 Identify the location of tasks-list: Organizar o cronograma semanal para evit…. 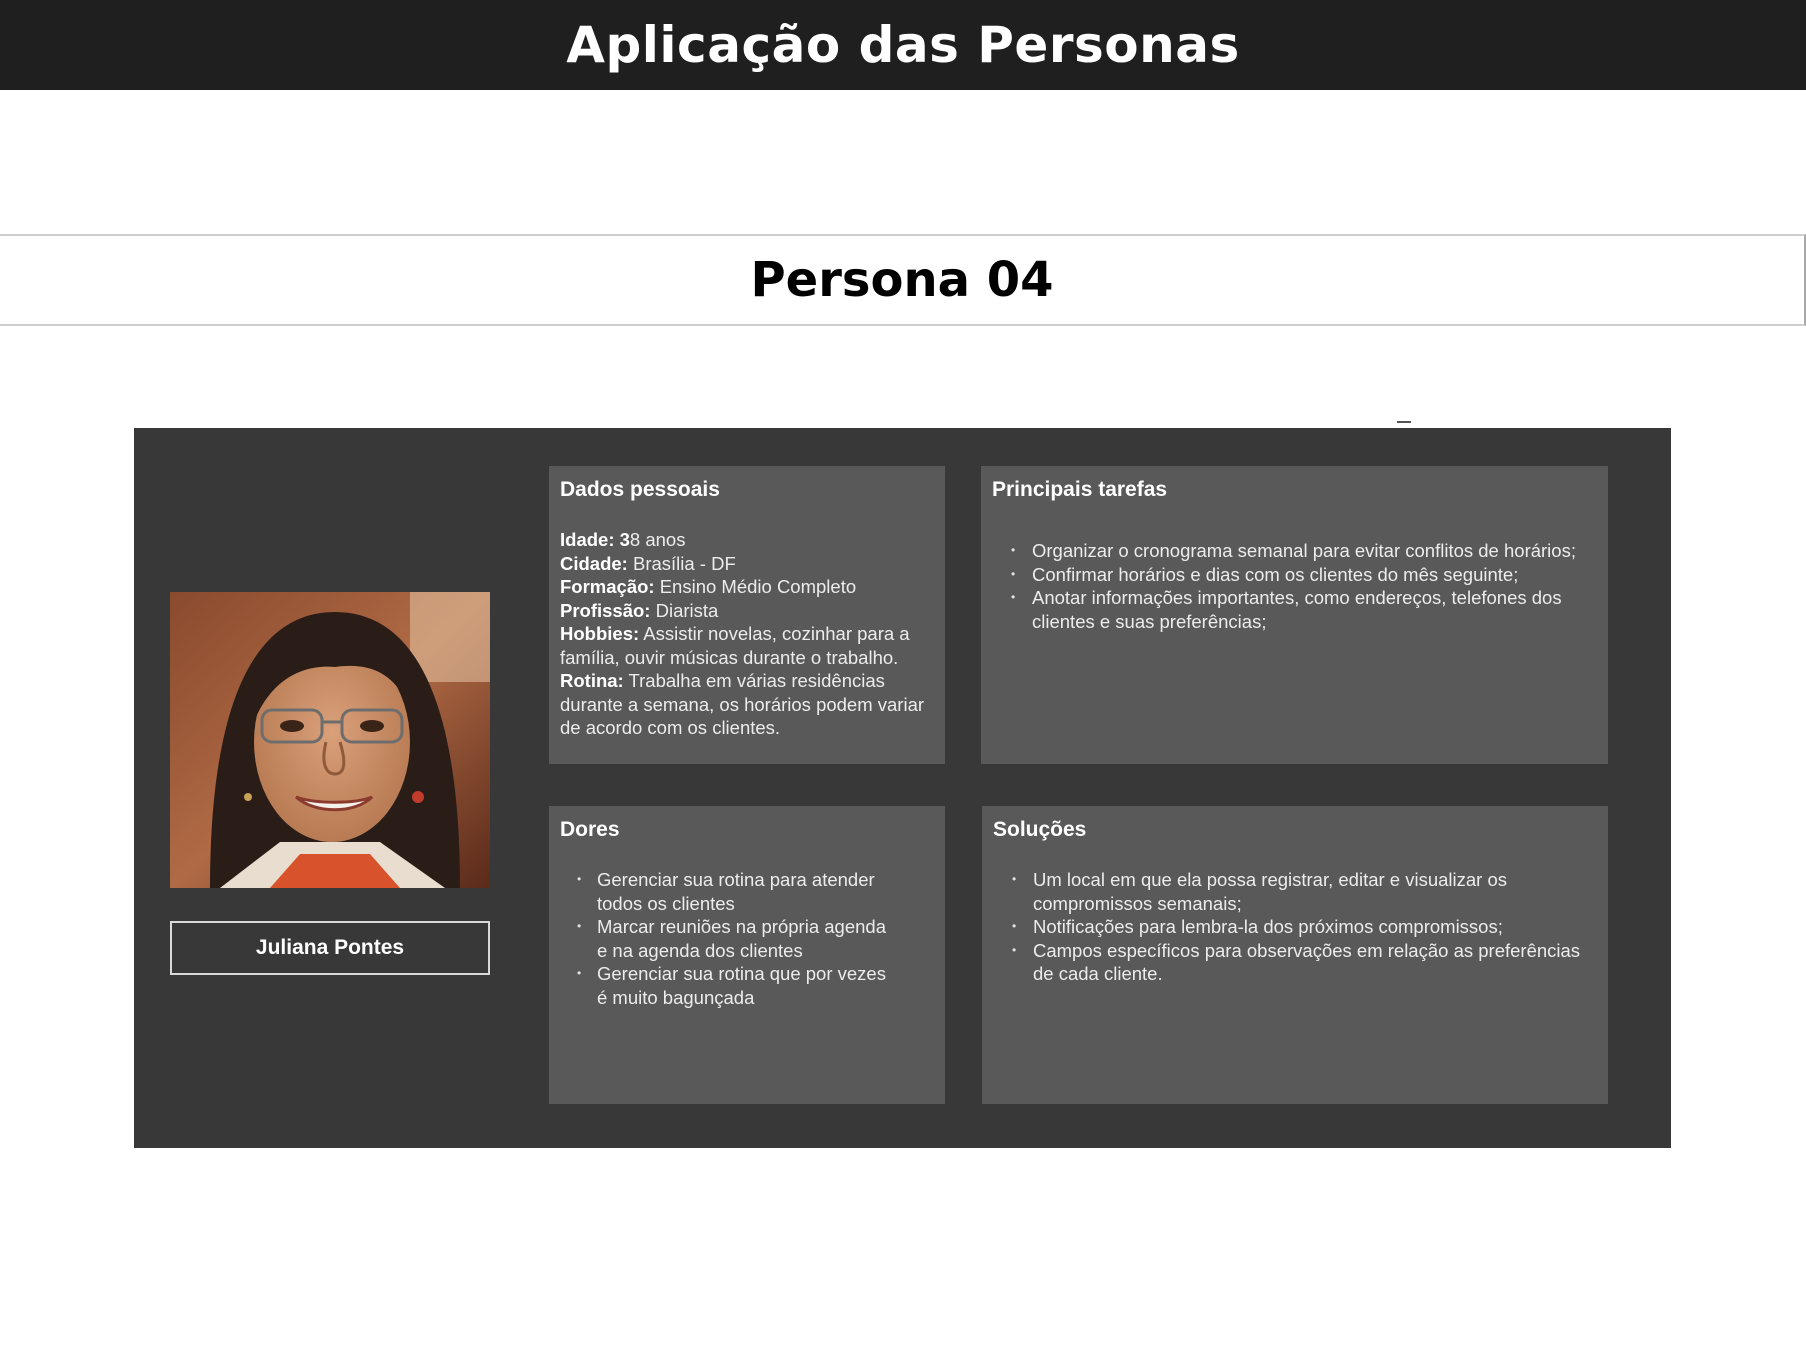
(1294, 586).